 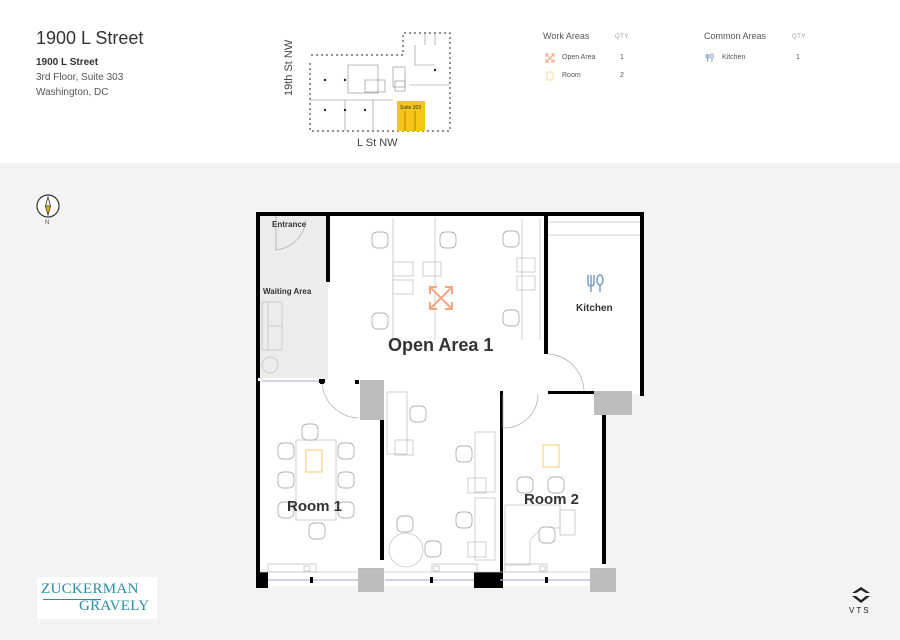 I want to click on broker-logo-line1: ZUCKERMAN, so click(x=90, y=589).